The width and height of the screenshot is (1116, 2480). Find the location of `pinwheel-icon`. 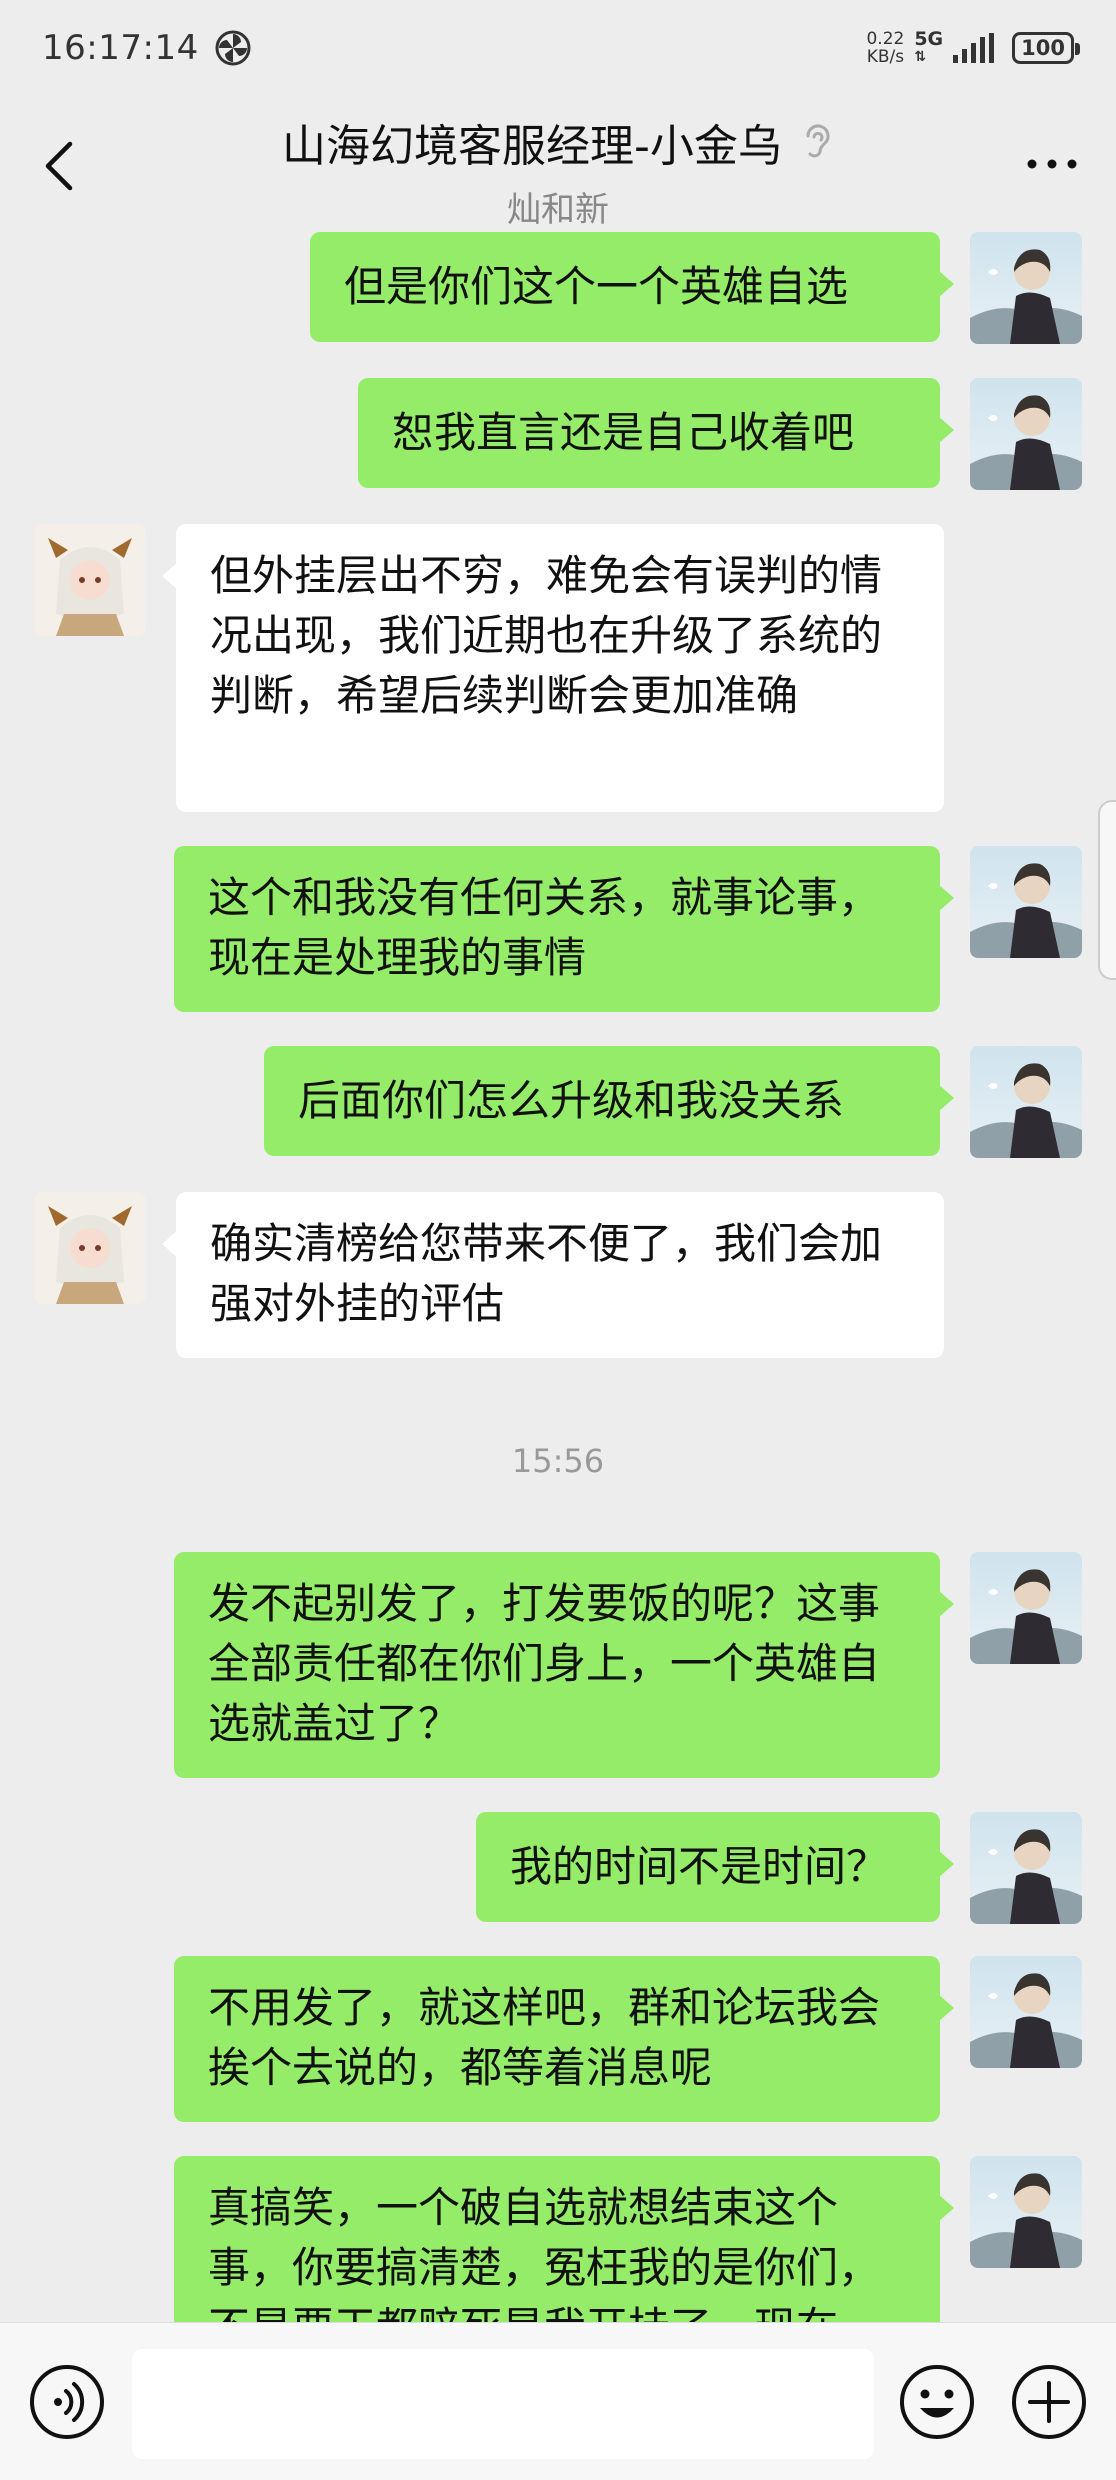

pinwheel-icon is located at coordinates (233, 48).